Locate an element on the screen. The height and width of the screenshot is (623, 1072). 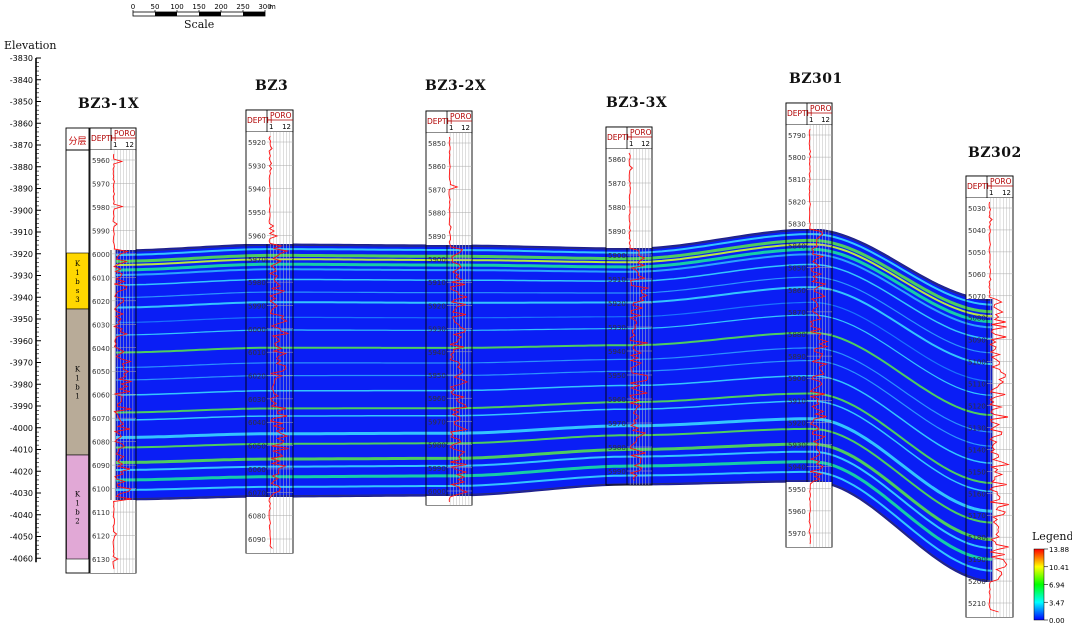
depth-label: 5920 is located at coordinates (437, 306).